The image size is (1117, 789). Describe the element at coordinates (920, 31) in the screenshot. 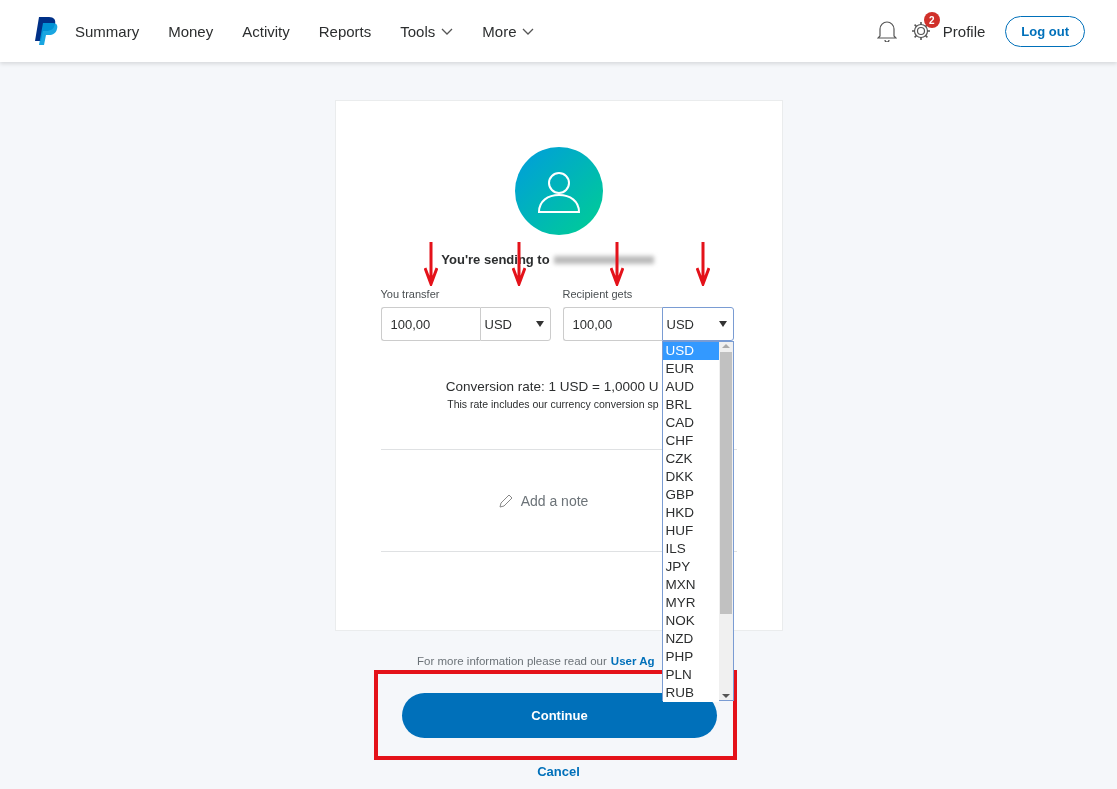

I see `settings-icon` at that location.